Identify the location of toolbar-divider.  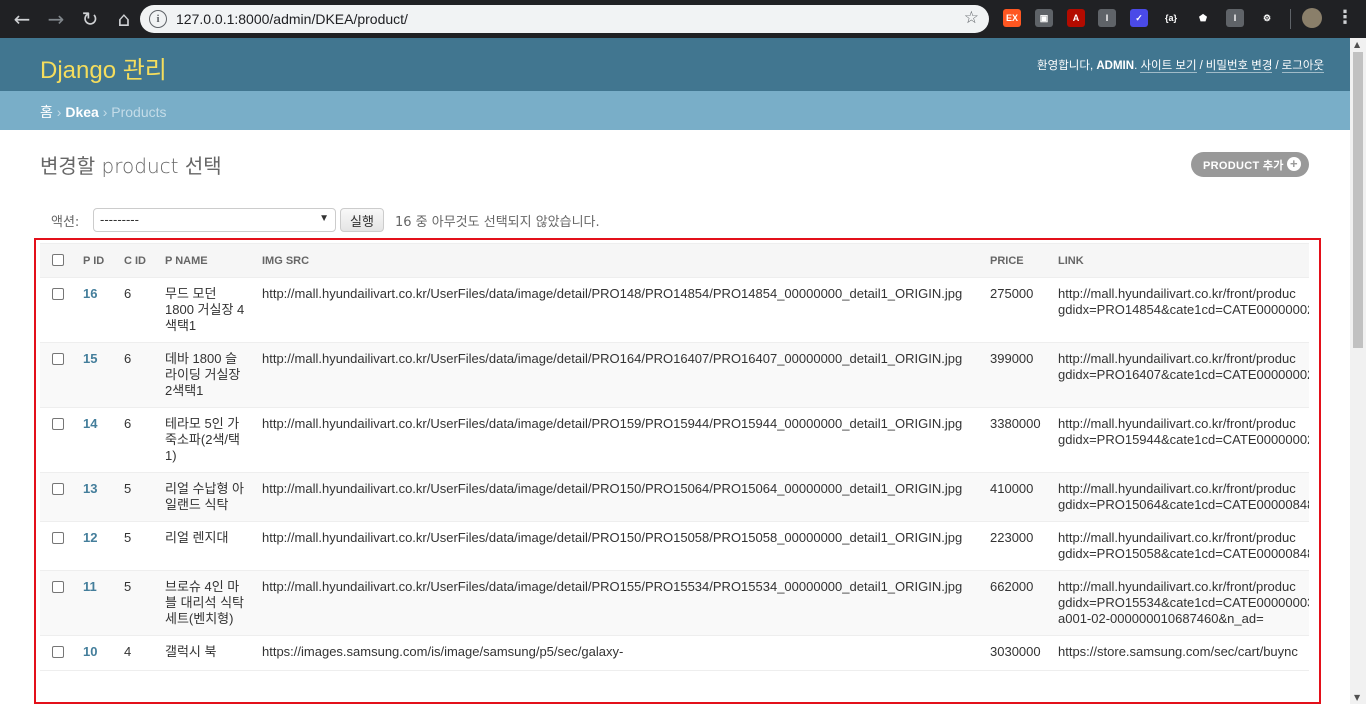
(1290, 19).